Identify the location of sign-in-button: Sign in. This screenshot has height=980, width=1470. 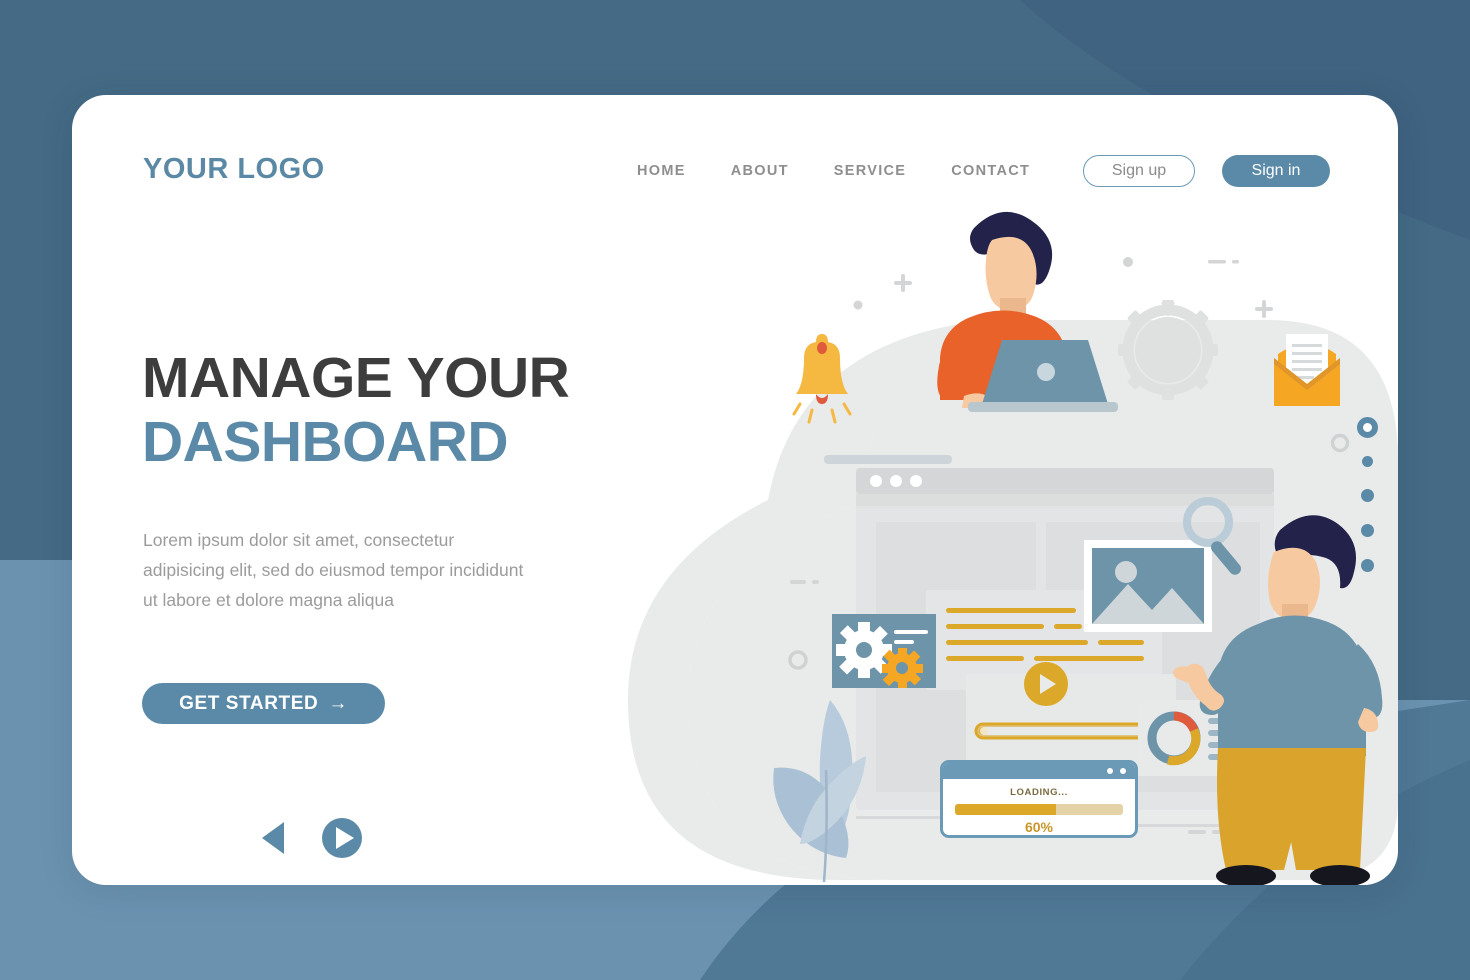
(1276, 171).